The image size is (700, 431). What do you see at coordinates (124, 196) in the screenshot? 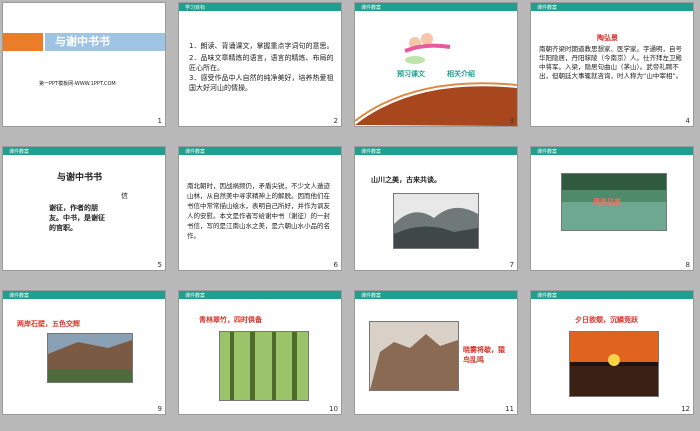
I see `tail-char: 信` at bounding box center [124, 196].